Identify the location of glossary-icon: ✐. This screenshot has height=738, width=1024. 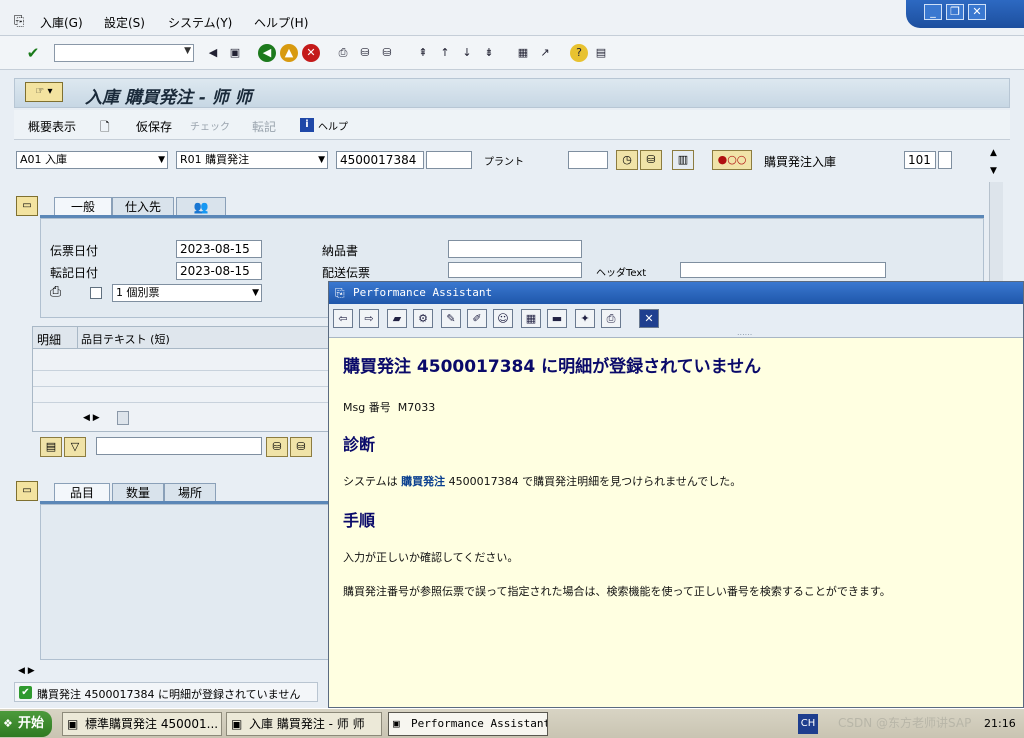
(477, 318).